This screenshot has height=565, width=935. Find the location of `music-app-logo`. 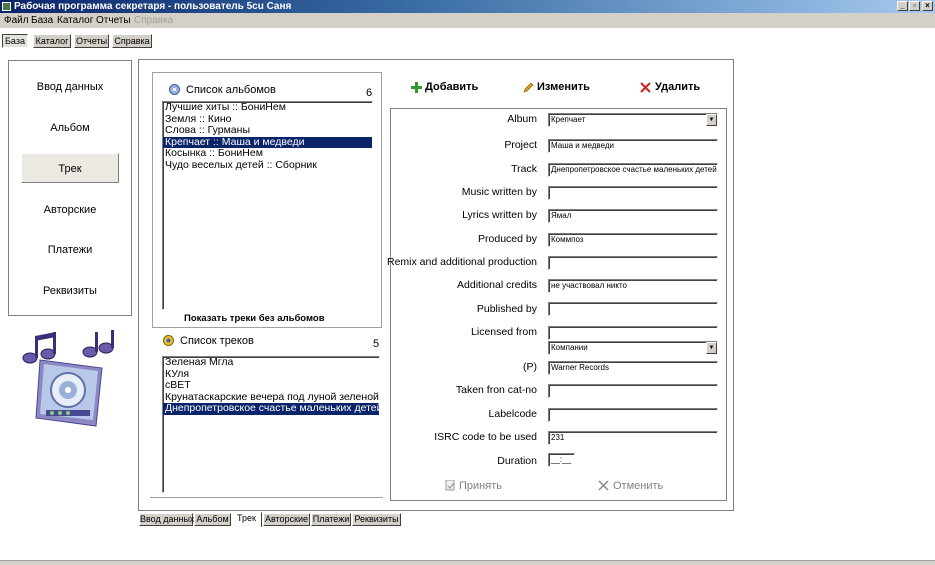

music-app-logo is located at coordinates (68, 380).